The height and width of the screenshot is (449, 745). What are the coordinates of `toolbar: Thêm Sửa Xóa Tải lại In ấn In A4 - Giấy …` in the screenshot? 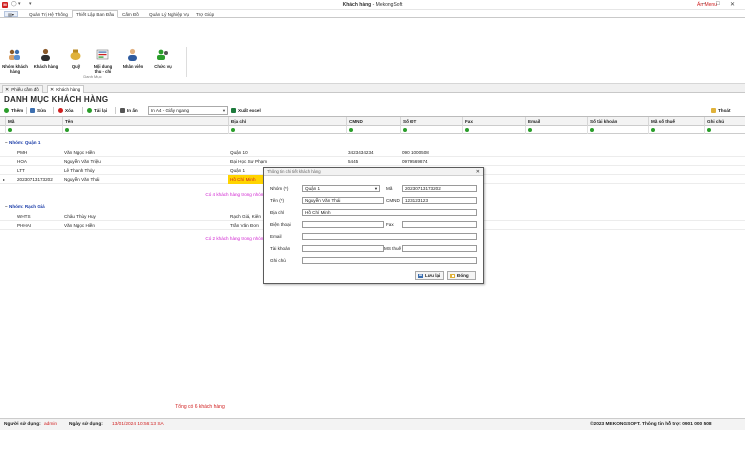 It's located at (372, 110).